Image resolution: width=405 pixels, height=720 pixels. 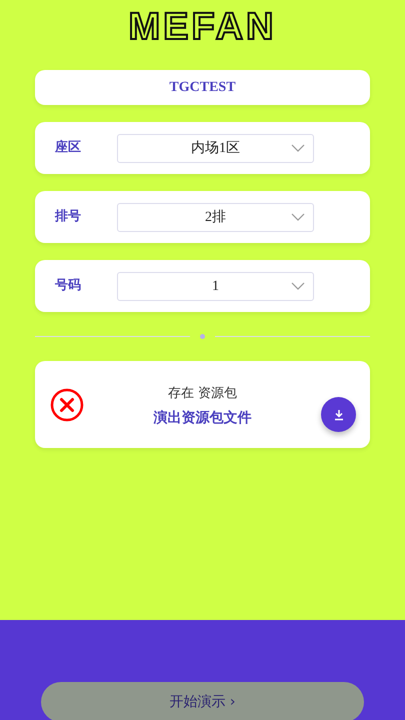 What do you see at coordinates (68, 286) in the screenshot?
I see `selector-label: 号码` at bounding box center [68, 286].